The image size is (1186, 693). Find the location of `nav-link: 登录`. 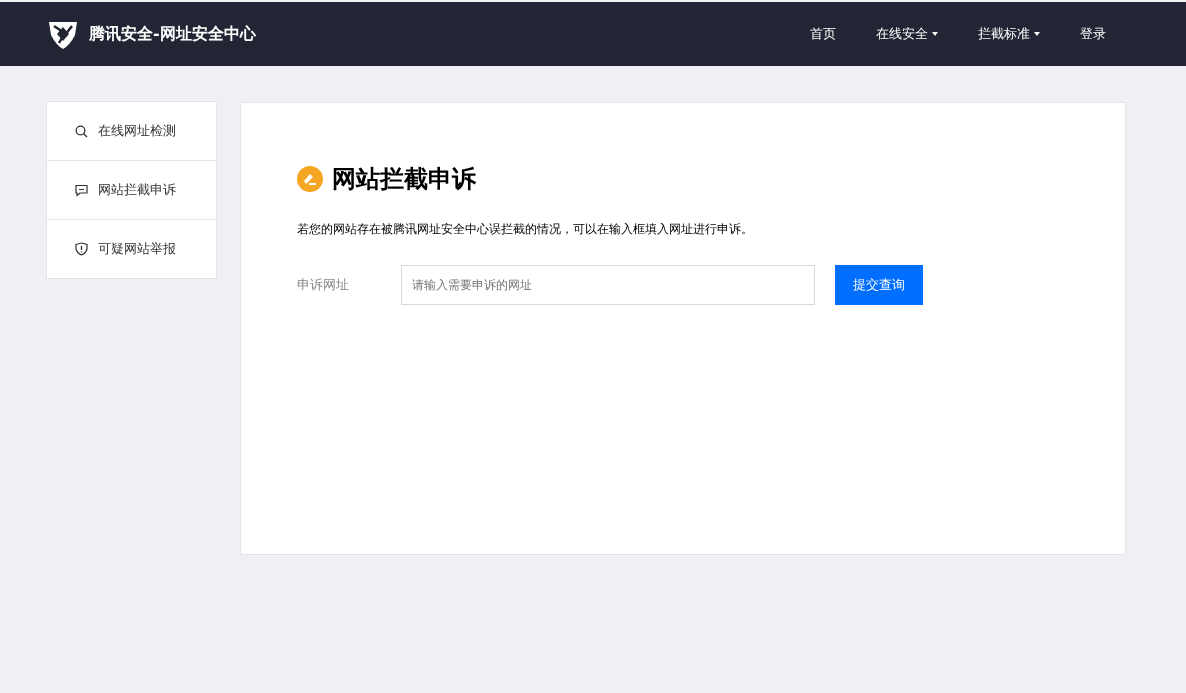

nav-link: 登录 is located at coordinates (1093, 34).